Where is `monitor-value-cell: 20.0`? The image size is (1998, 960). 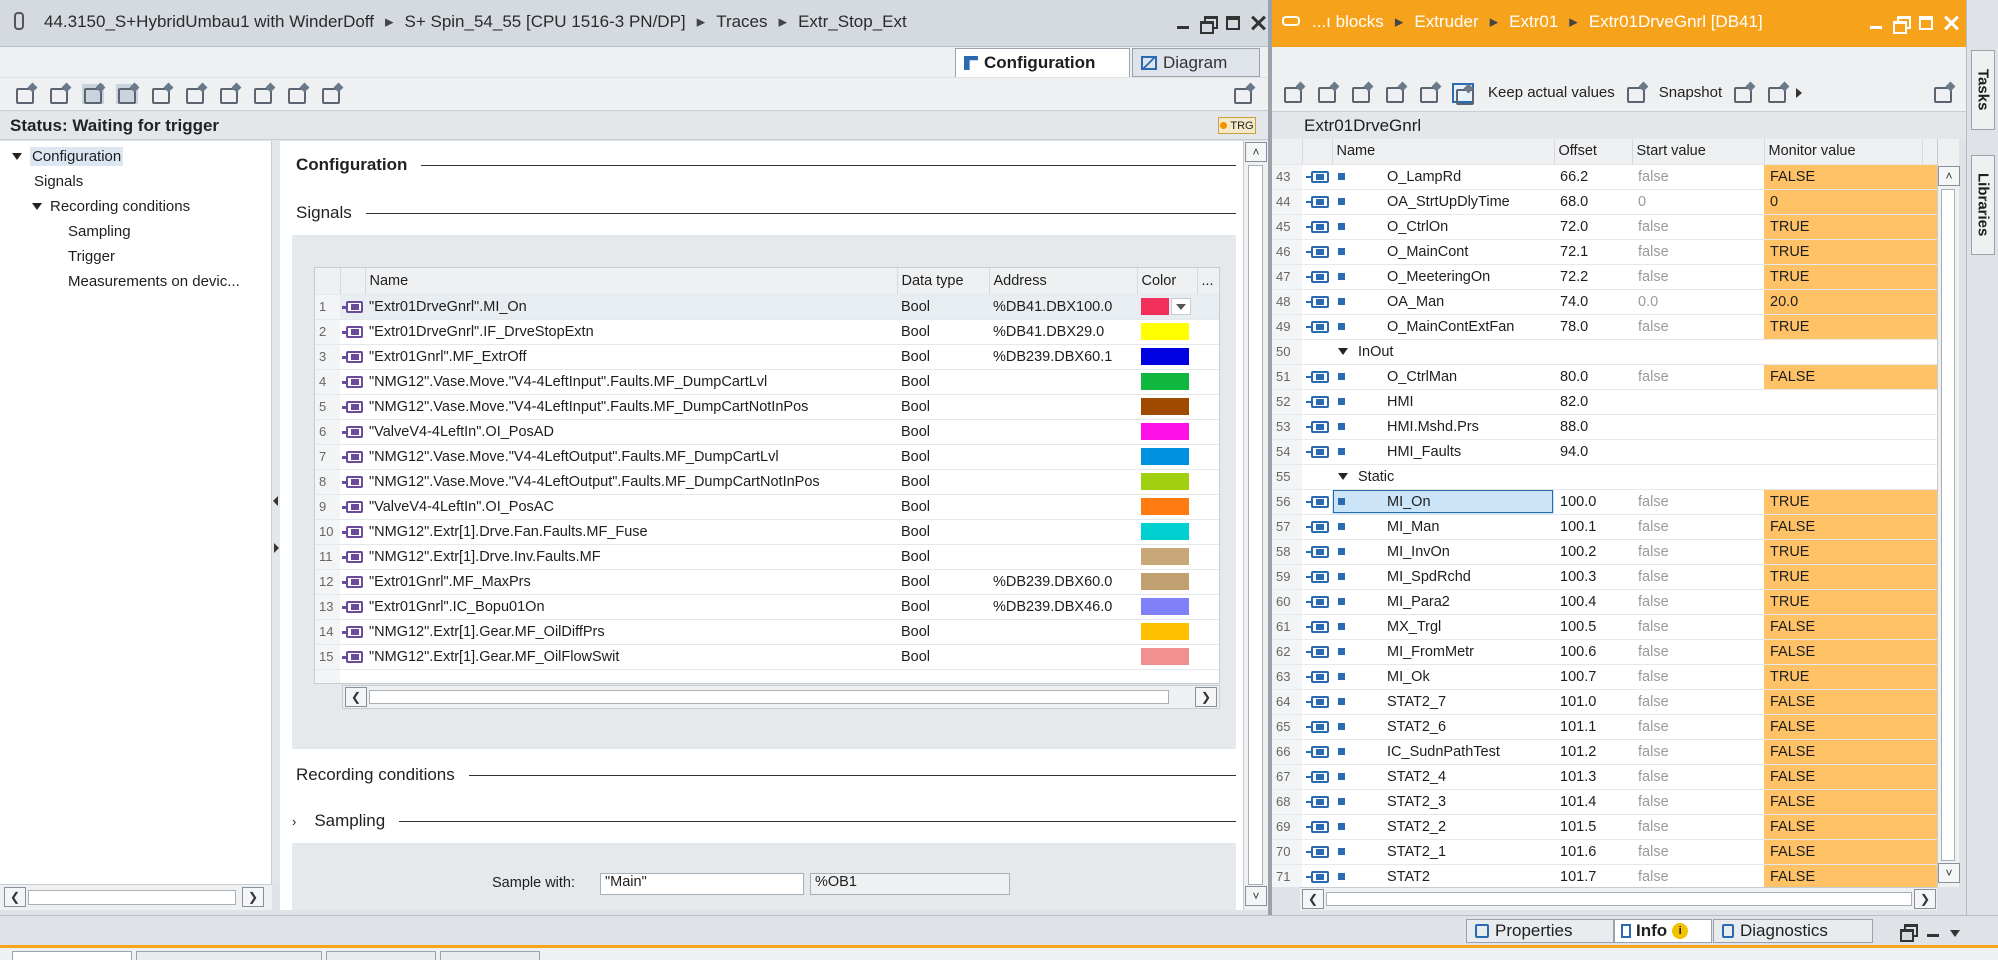
monitor-value-cell: 20.0 is located at coordinates (1843, 302).